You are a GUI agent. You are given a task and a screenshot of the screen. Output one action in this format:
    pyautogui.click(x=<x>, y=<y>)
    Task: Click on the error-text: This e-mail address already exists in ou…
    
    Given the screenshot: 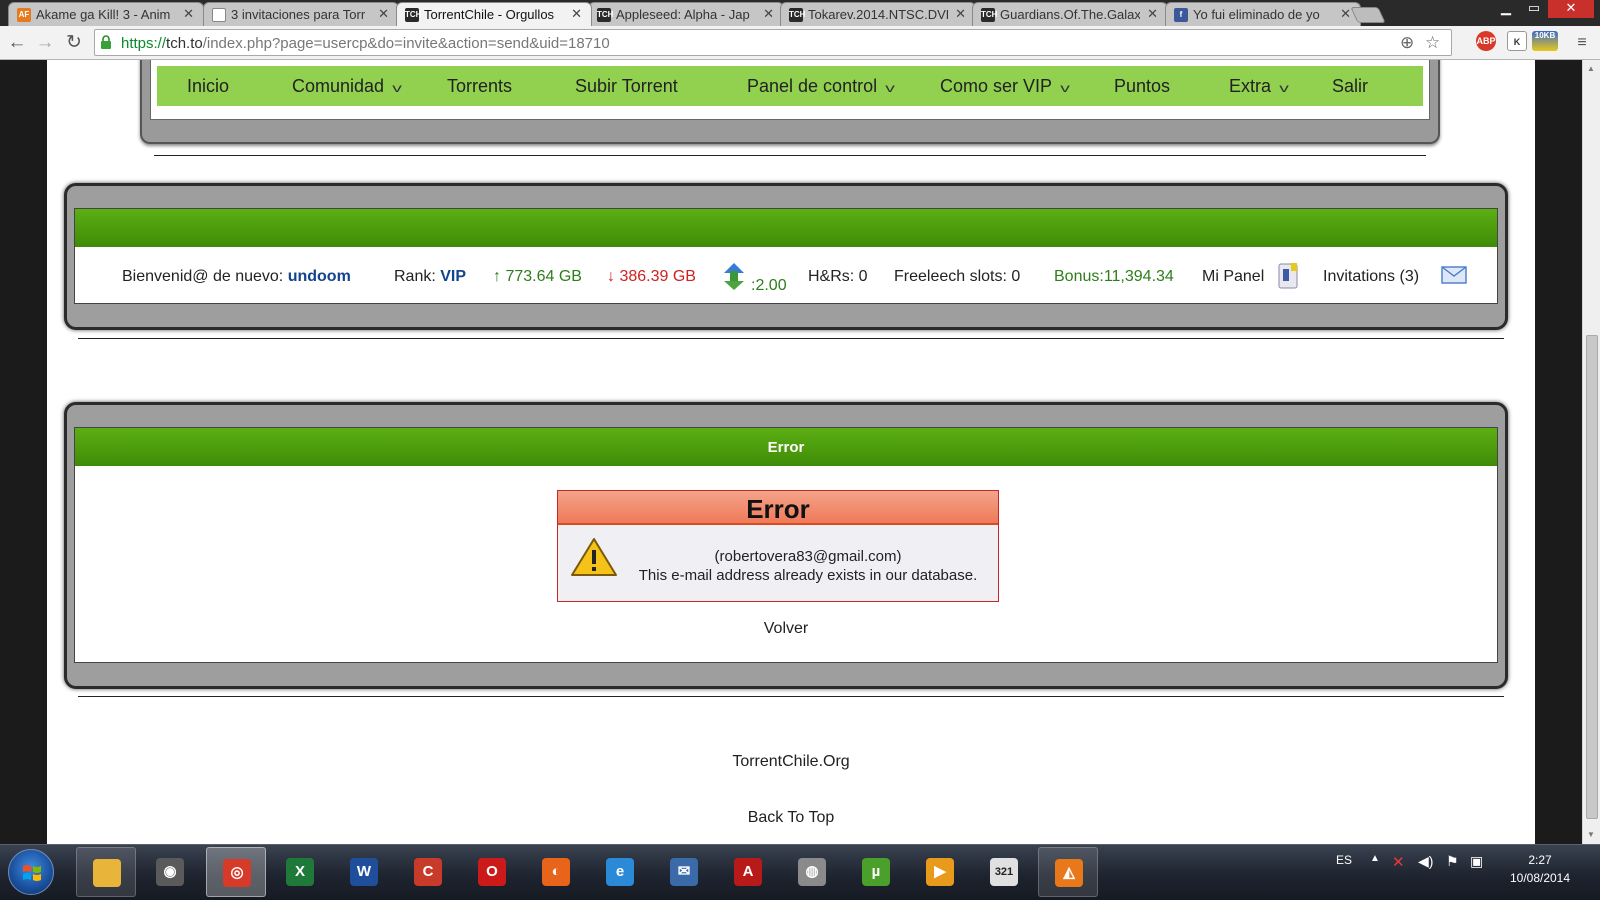 What is the action you would take?
    pyautogui.click(x=808, y=575)
    